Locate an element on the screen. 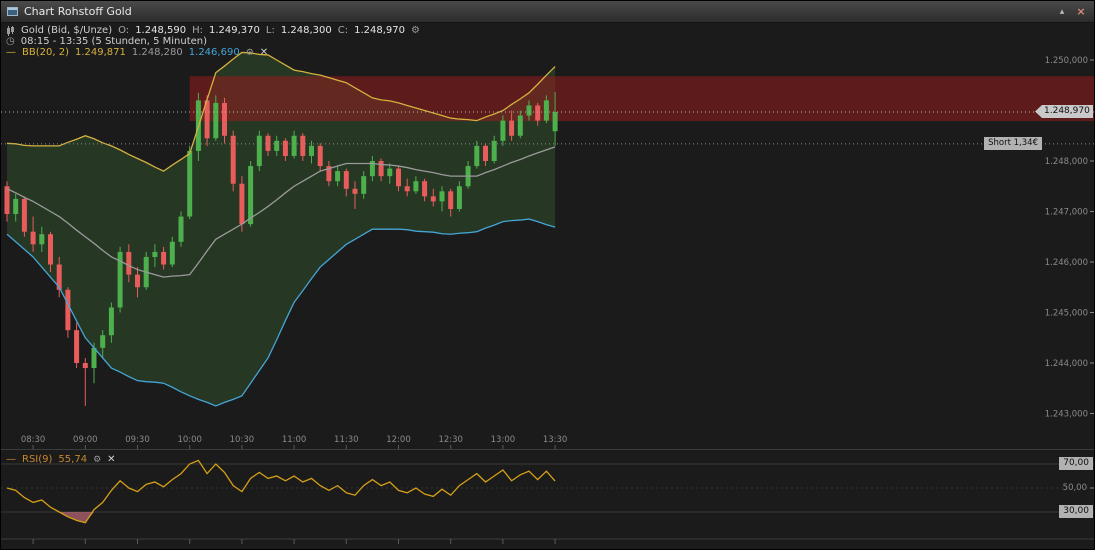 Image resolution: width=1095 pixels, height=550 pixels. chart-window-icon is located at coordinates (12, 11).